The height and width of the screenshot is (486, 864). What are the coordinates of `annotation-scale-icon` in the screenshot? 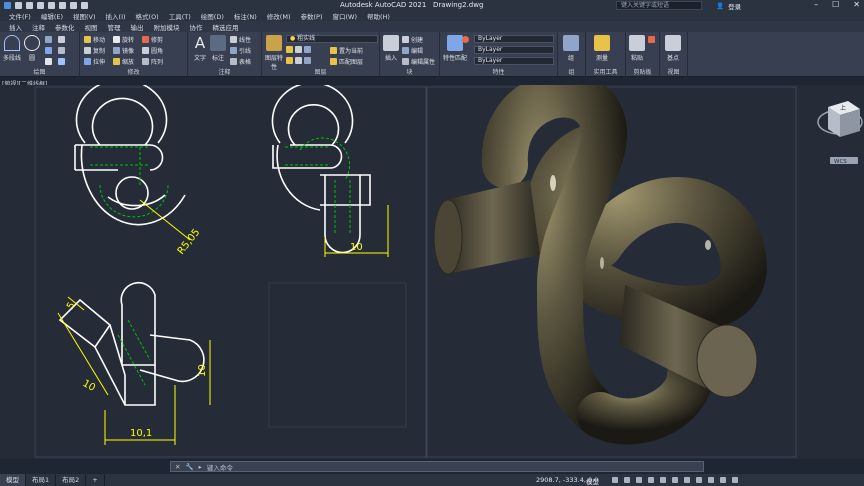 It's located at (711, 480).